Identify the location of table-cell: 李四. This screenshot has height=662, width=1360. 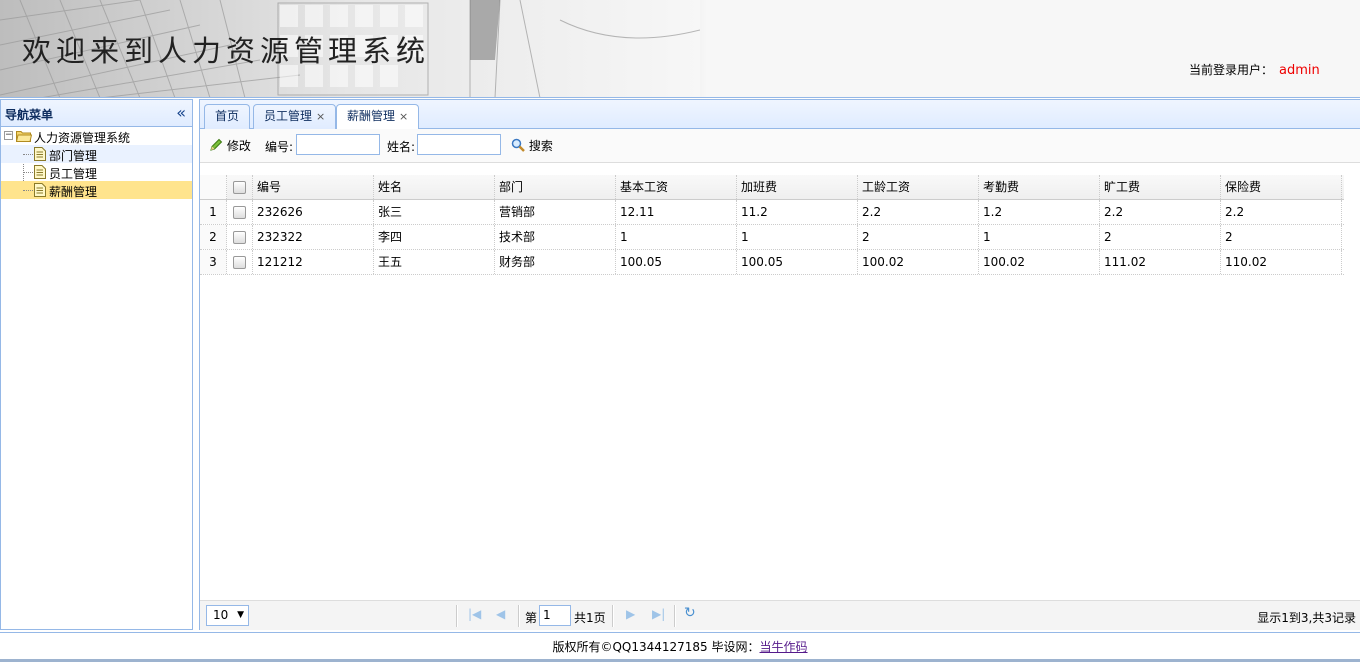
(434, 237).